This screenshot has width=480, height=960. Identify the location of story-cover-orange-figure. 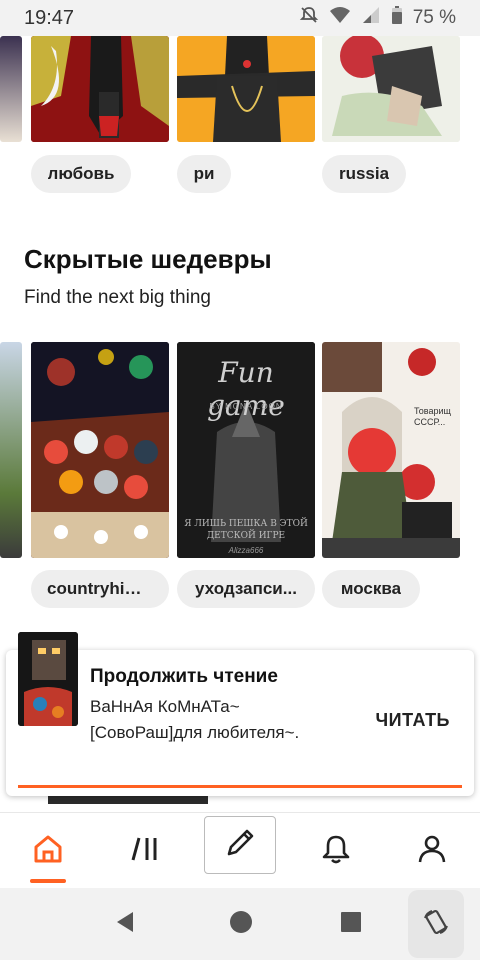
(246, 89).